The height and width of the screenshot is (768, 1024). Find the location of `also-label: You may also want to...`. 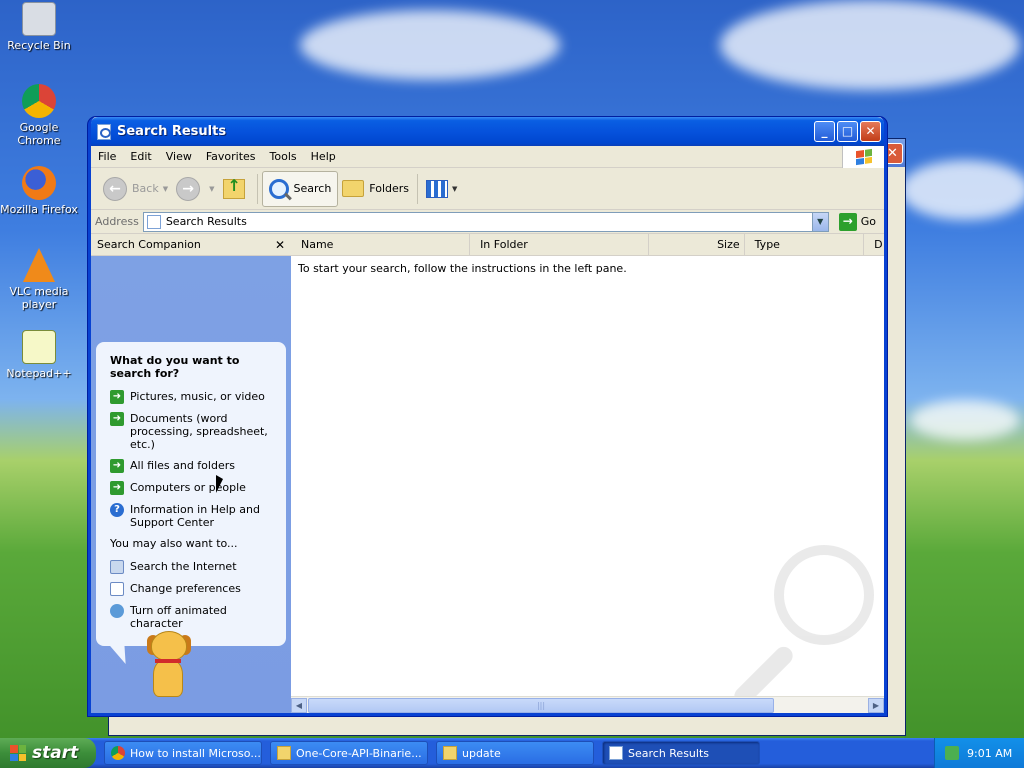

also-label: You may also want to... is located at coordinates (174, 543).